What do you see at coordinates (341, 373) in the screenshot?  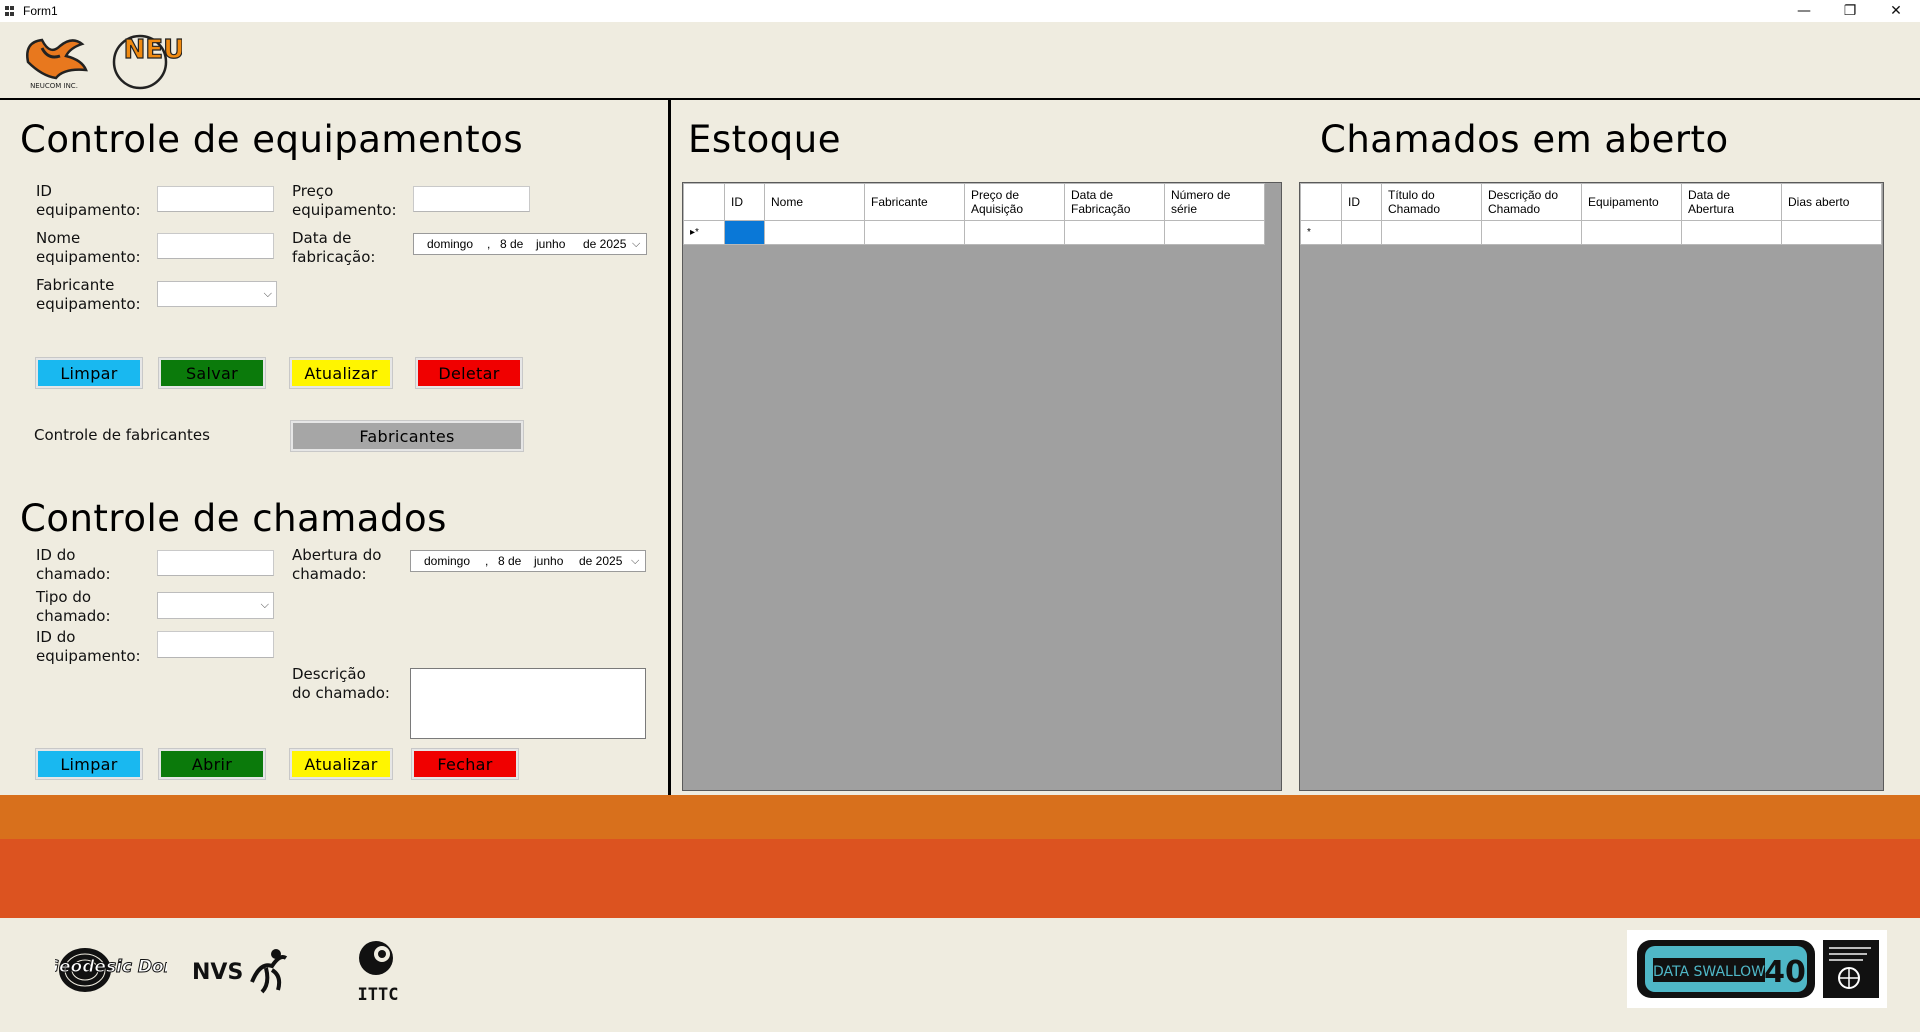 I see `atualizar-equipamento-button: Atualizar` at bounding box center [341, 373].